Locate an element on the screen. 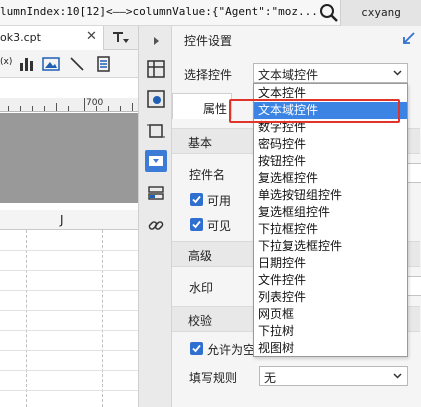 The height and width of the screenshot is (407, 421). cell-attributes-icon is located at coordinates (156, 69).